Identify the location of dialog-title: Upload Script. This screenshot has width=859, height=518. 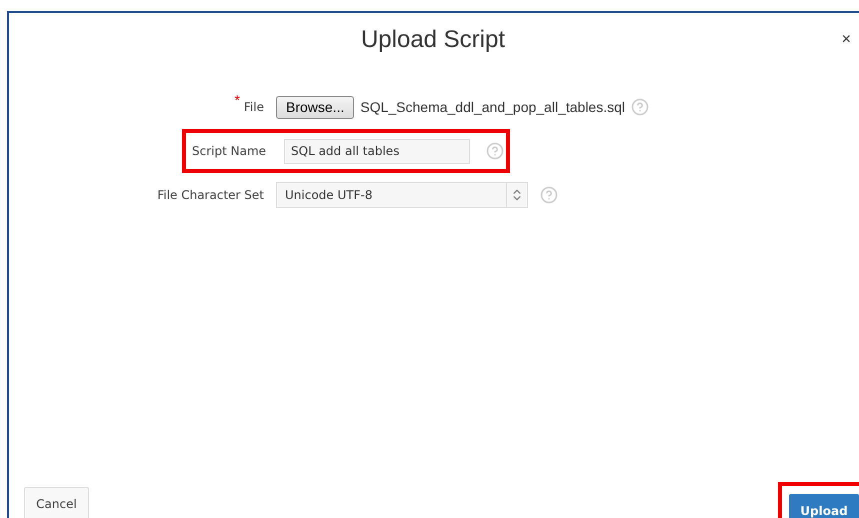
(433, 40).